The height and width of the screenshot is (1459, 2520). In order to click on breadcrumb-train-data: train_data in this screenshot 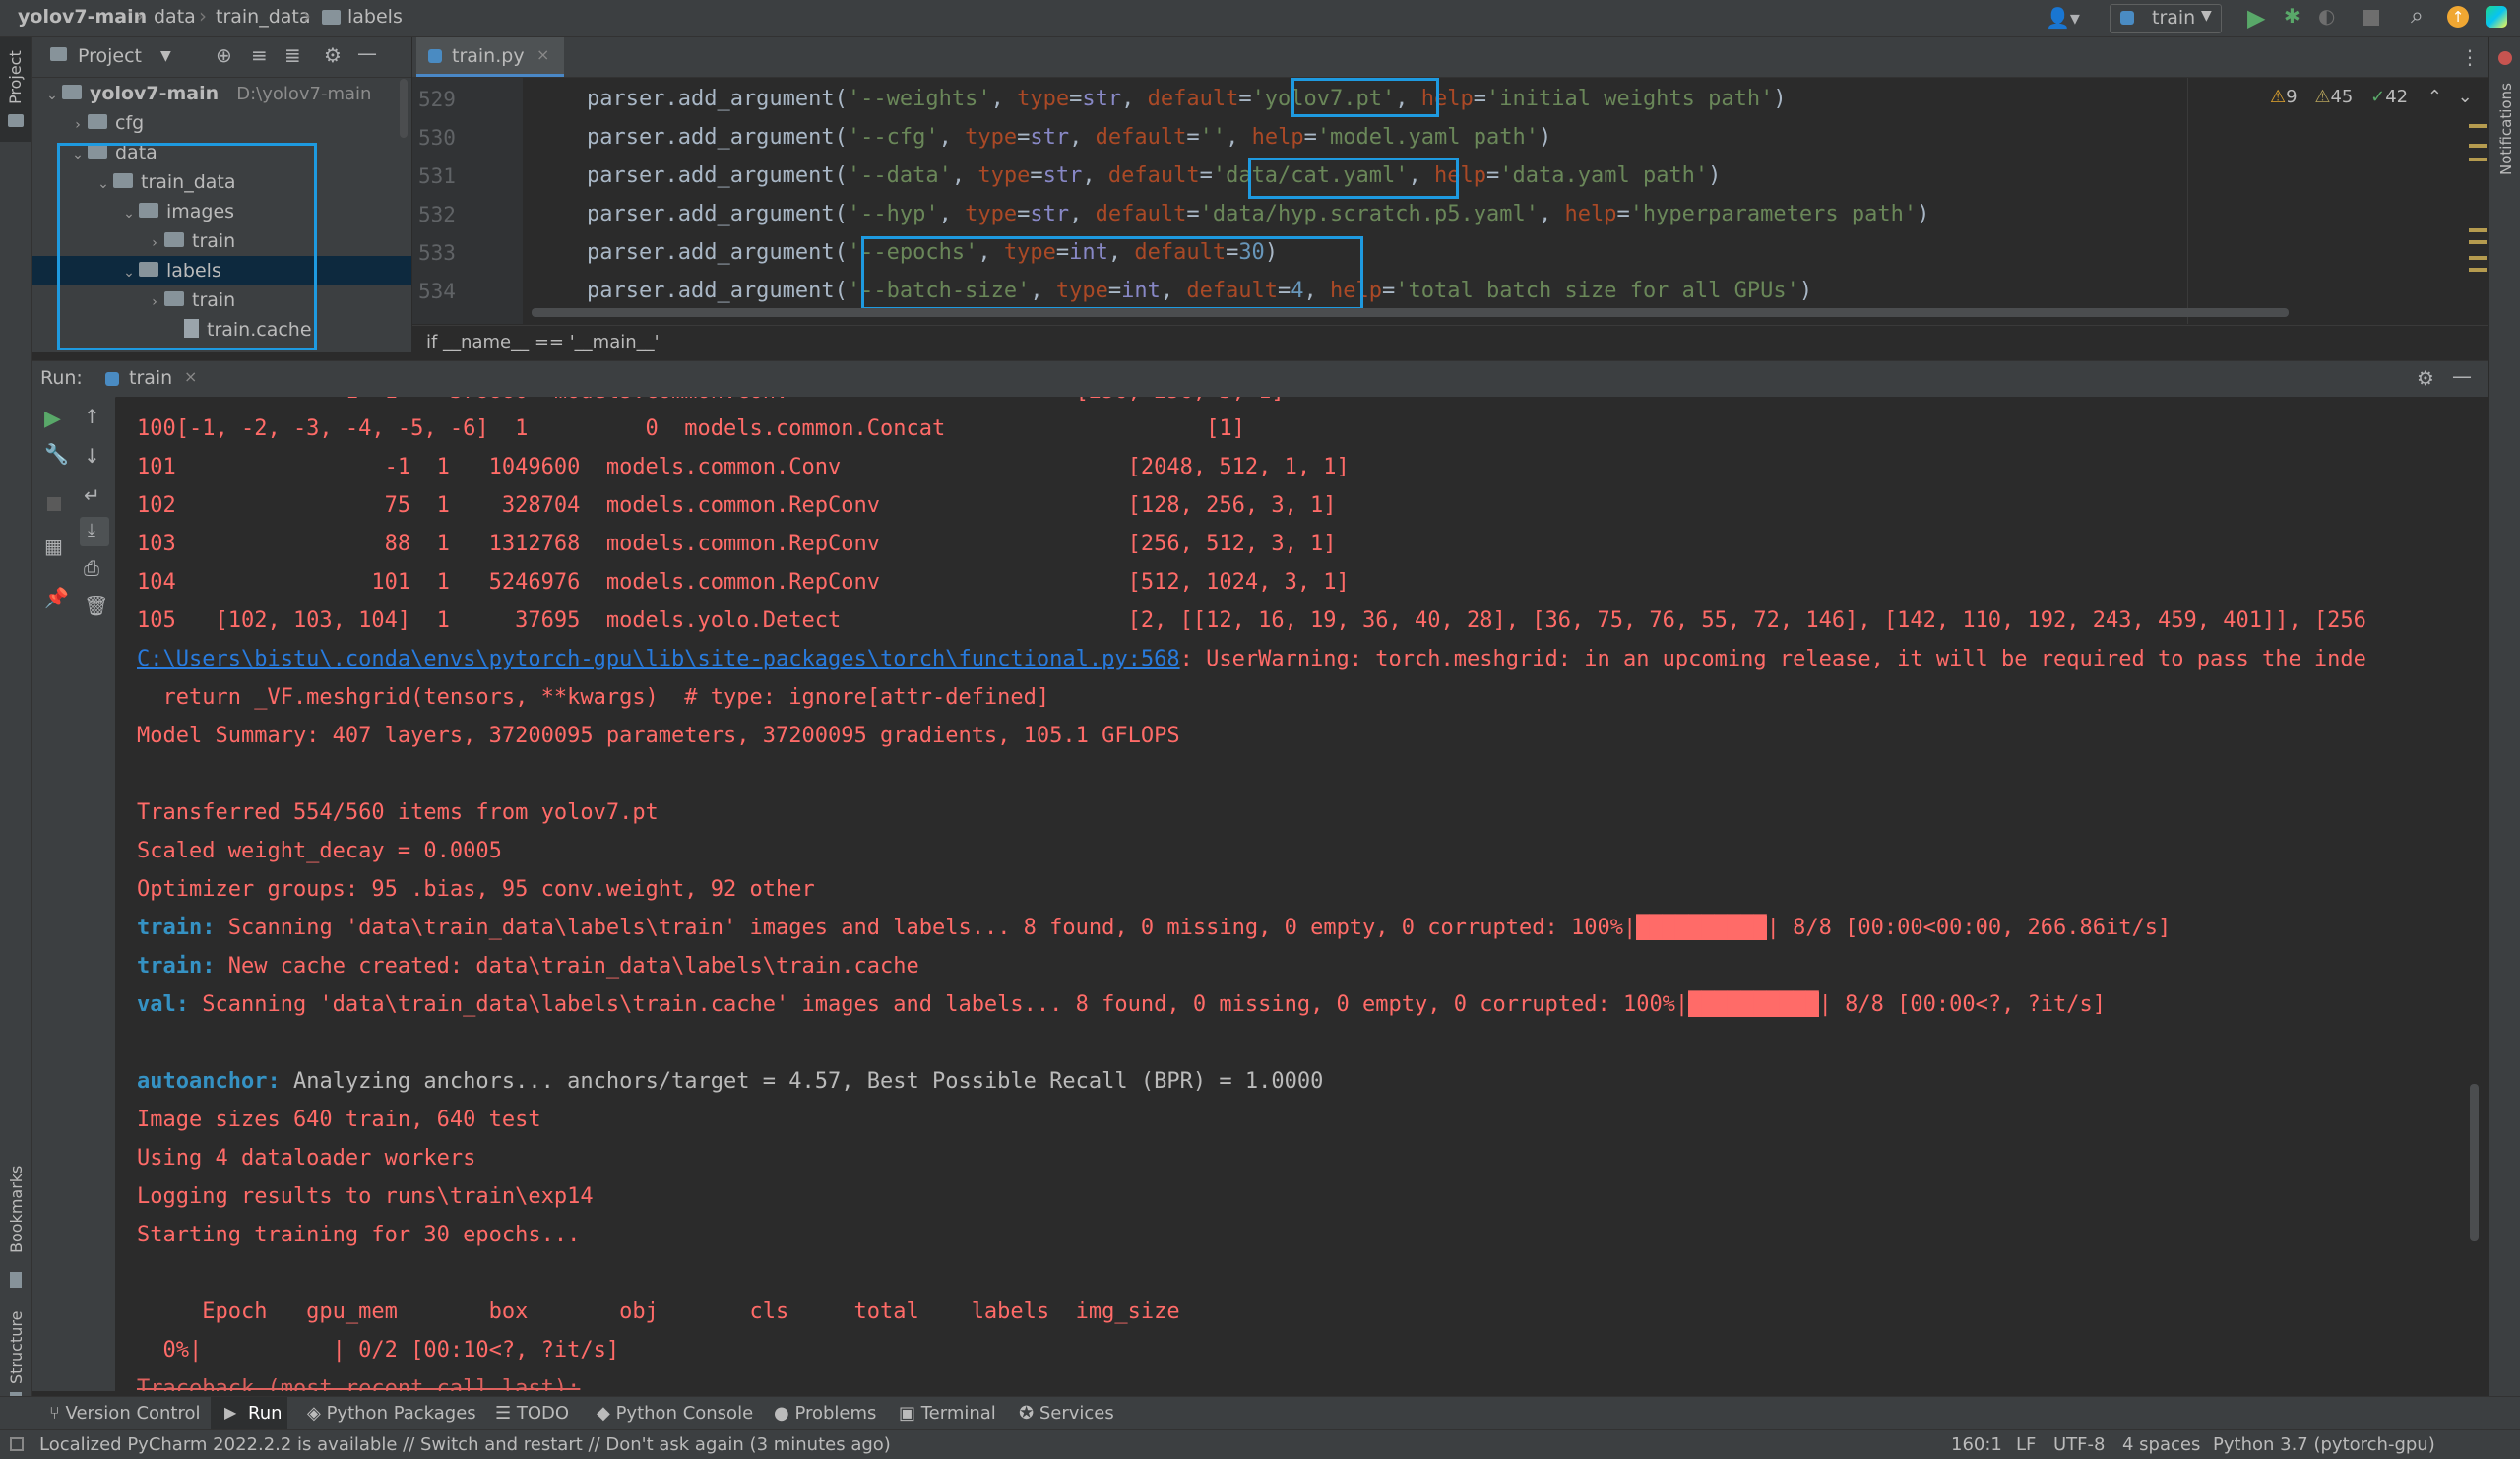, I will do `click(263, 17)`.